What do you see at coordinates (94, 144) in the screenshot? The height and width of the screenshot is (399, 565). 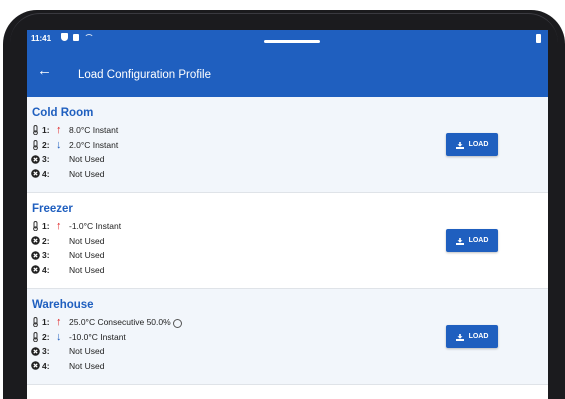 I see `sensor-reading: 2.0°C Instant` at bounding box center [94, 144].